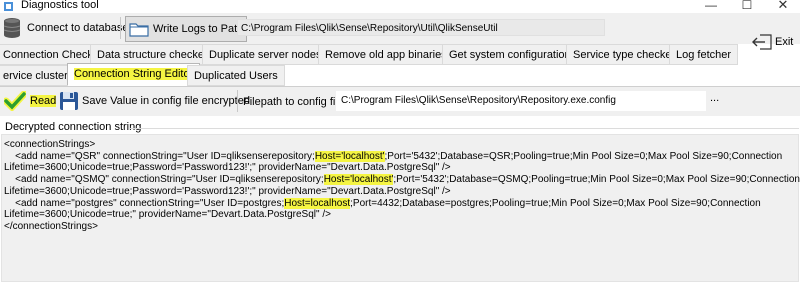  I want to click on database-icon, so click(12, 28).